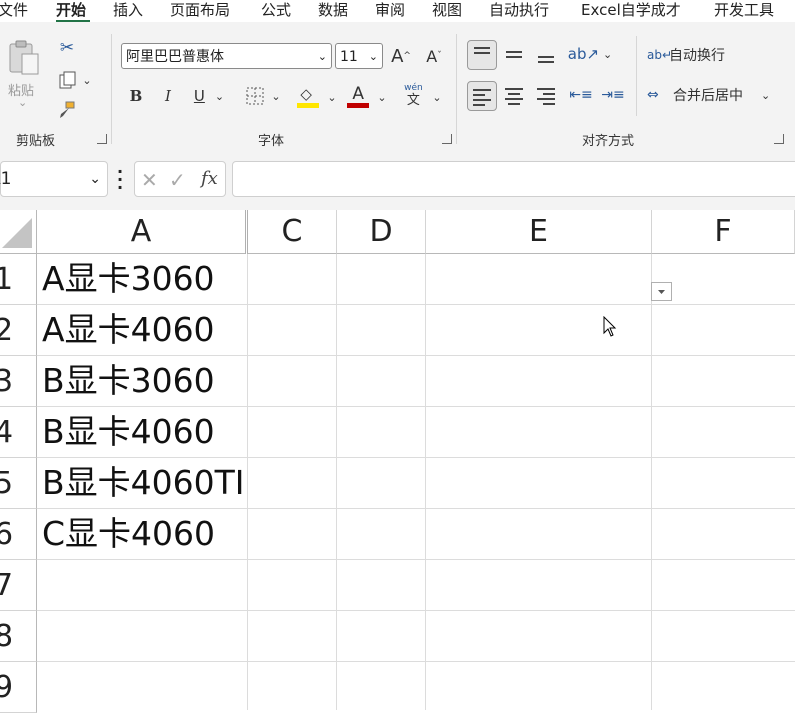 The width and height of the screenshot is (795, 713). I want to click on border-icon, so click(255, 96).